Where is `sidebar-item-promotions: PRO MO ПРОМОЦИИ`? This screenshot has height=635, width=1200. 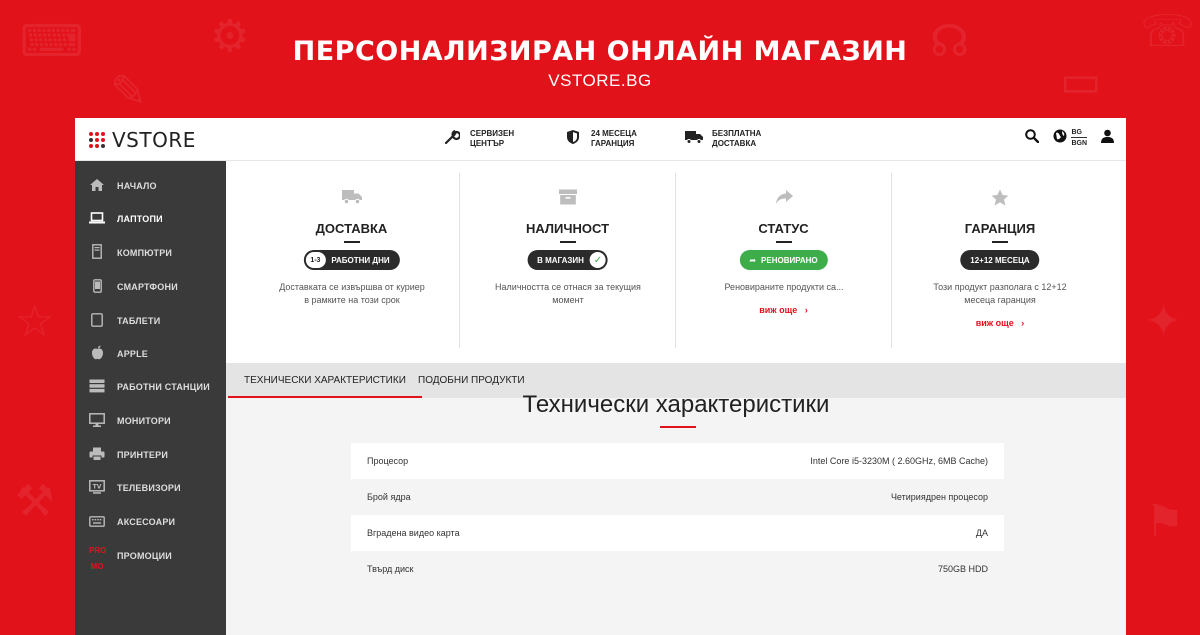
sidebar-item-promotions: PRO MO ПРОМОЦИИ is located at coordinates (130, 558).